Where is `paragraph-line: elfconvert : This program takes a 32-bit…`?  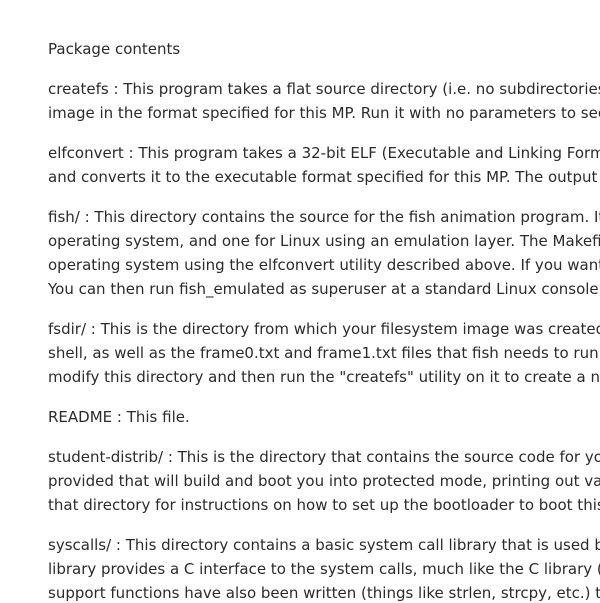
paragraph-line: elfconvert : This program takes a 32-bit… is located at coordinates (324, 153).